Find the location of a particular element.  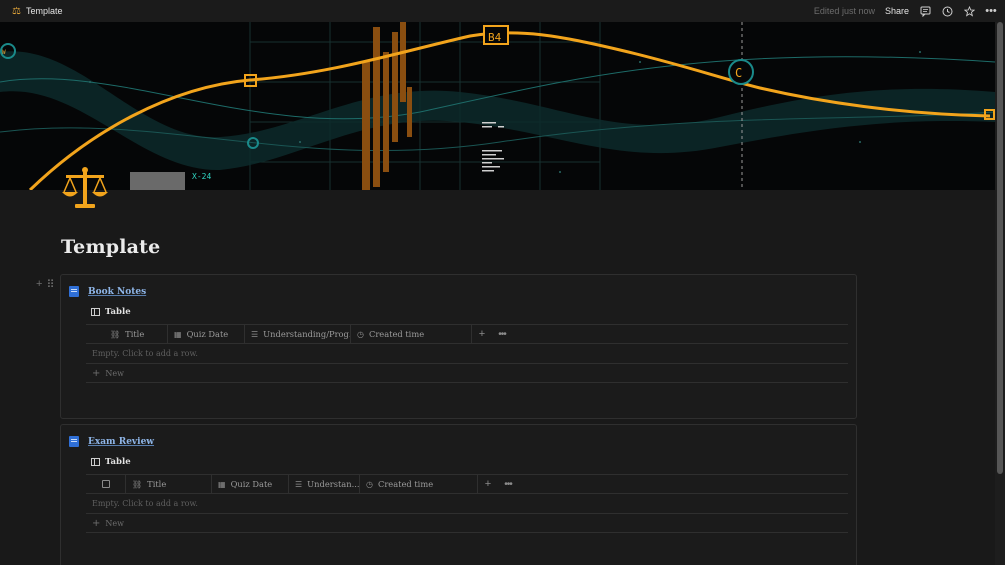

cover-label-b4: B4 is located at coordinates (495, 37).